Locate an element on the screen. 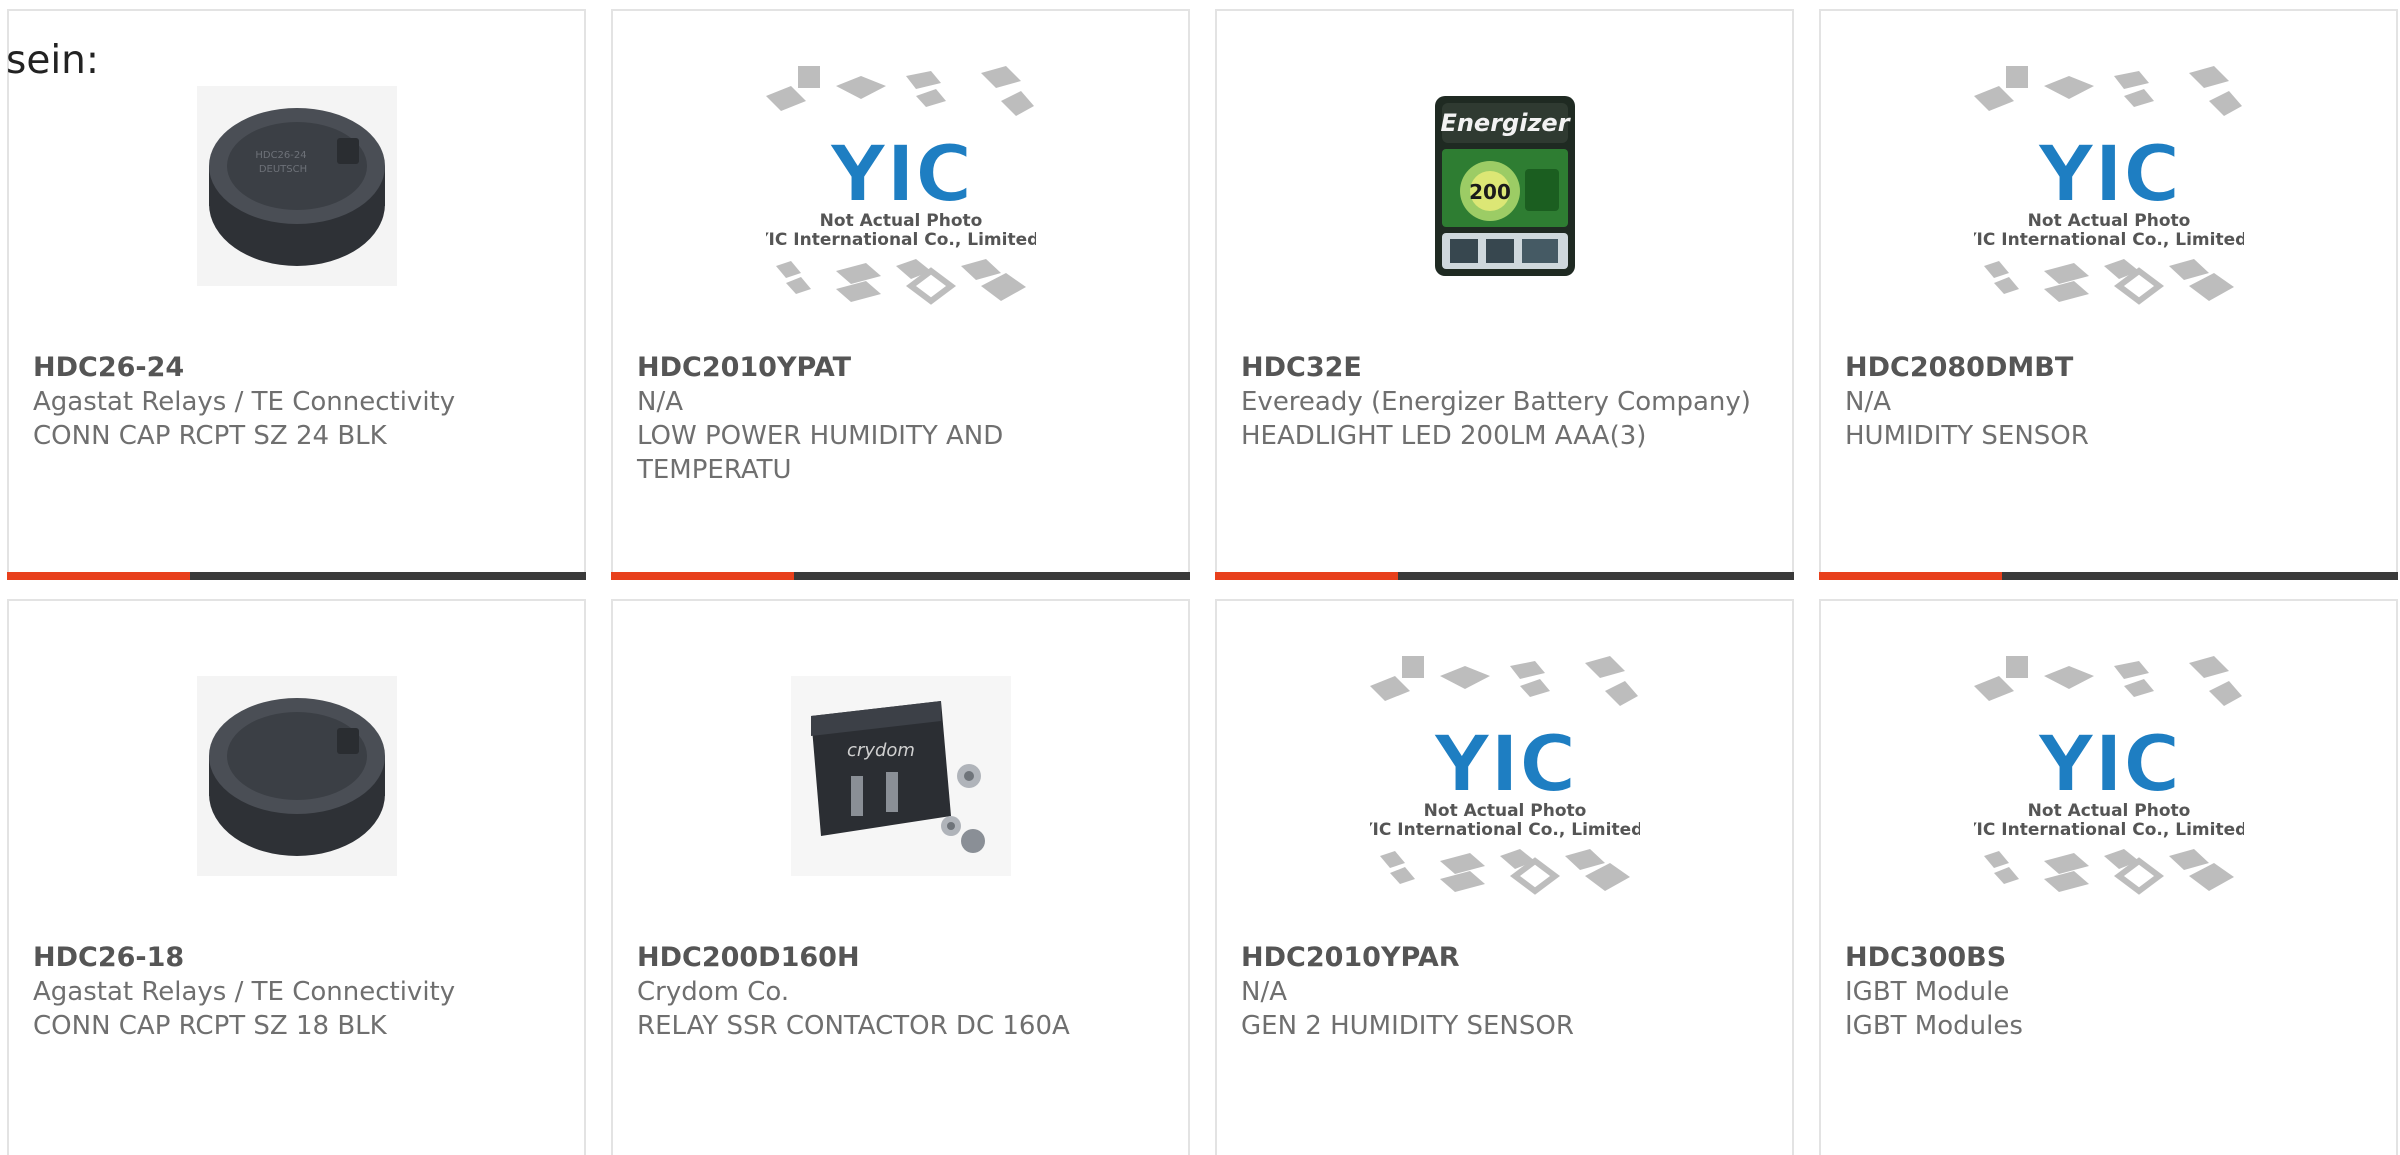  part-number: HDC2010YPAT is located at coordinates (900, 368).